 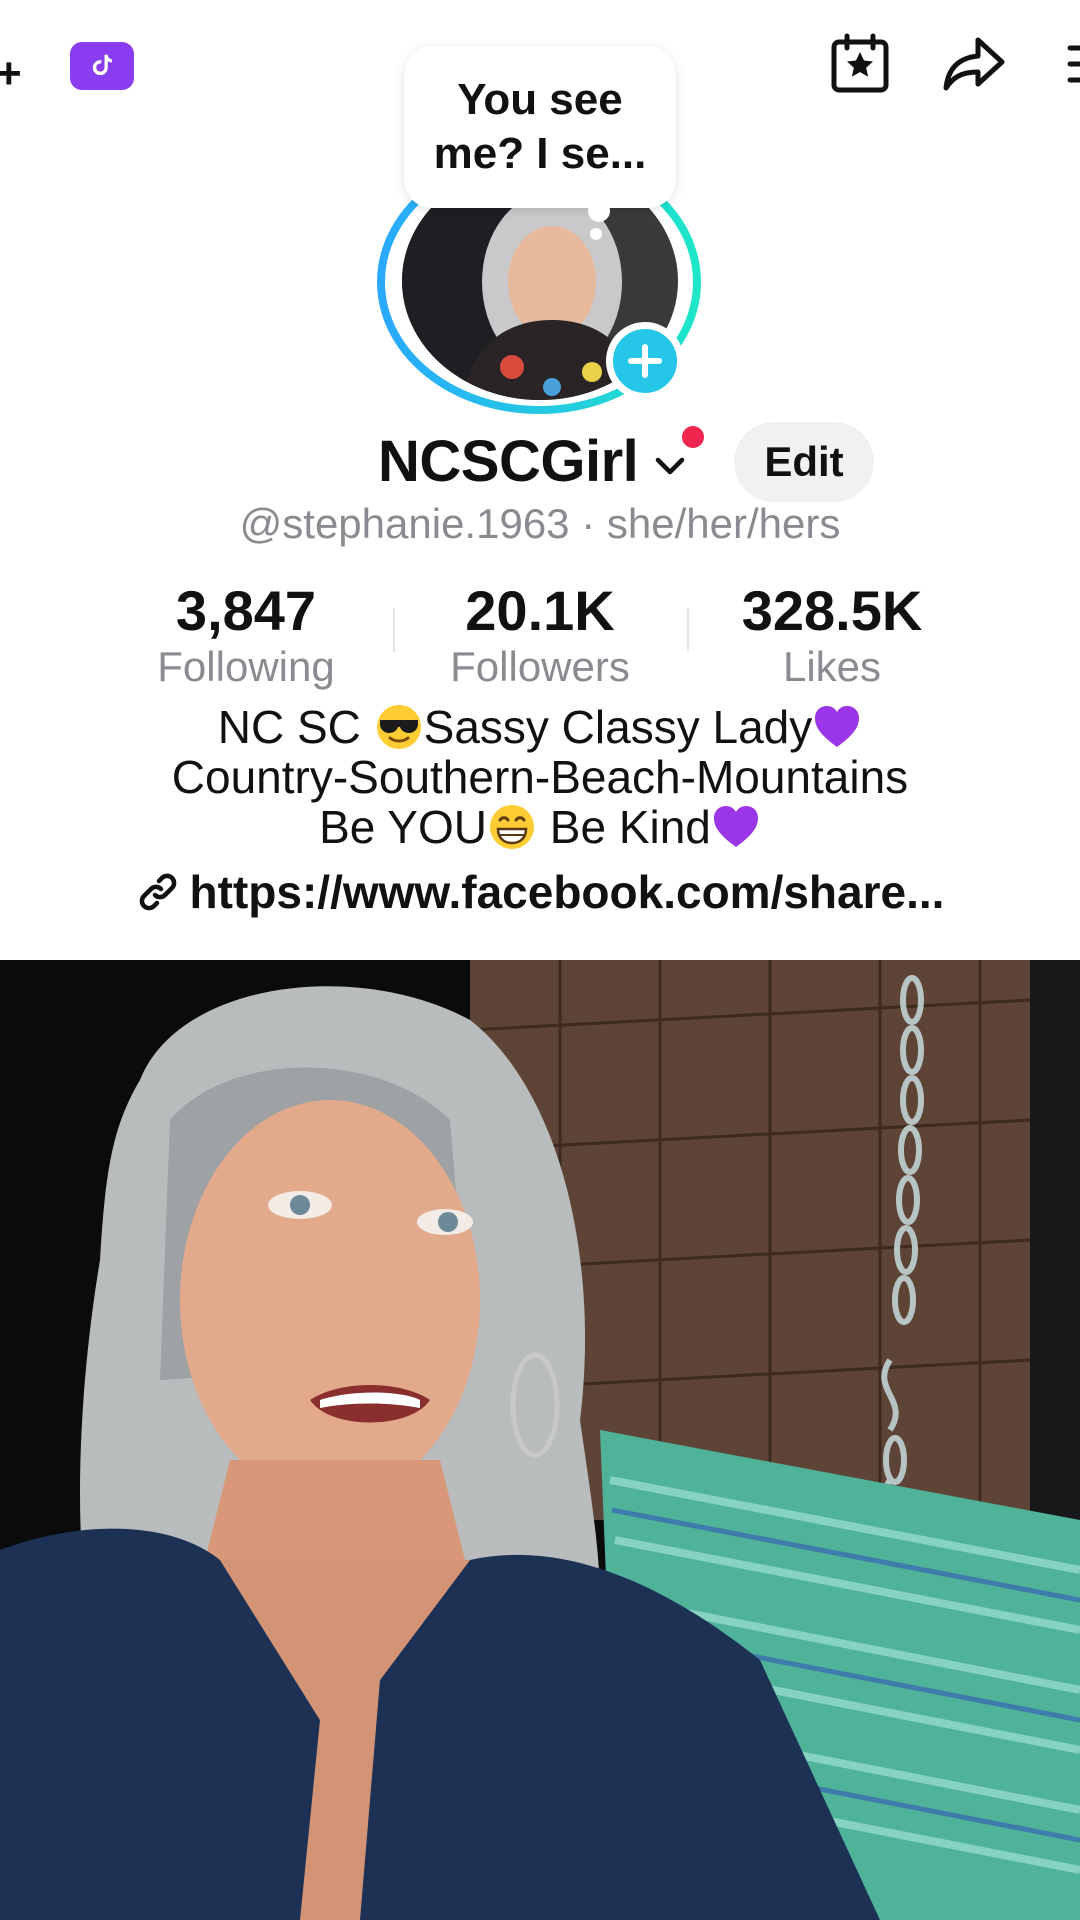 I want to click on sunglasses-emoji-icon, so click(x=399, y=727).